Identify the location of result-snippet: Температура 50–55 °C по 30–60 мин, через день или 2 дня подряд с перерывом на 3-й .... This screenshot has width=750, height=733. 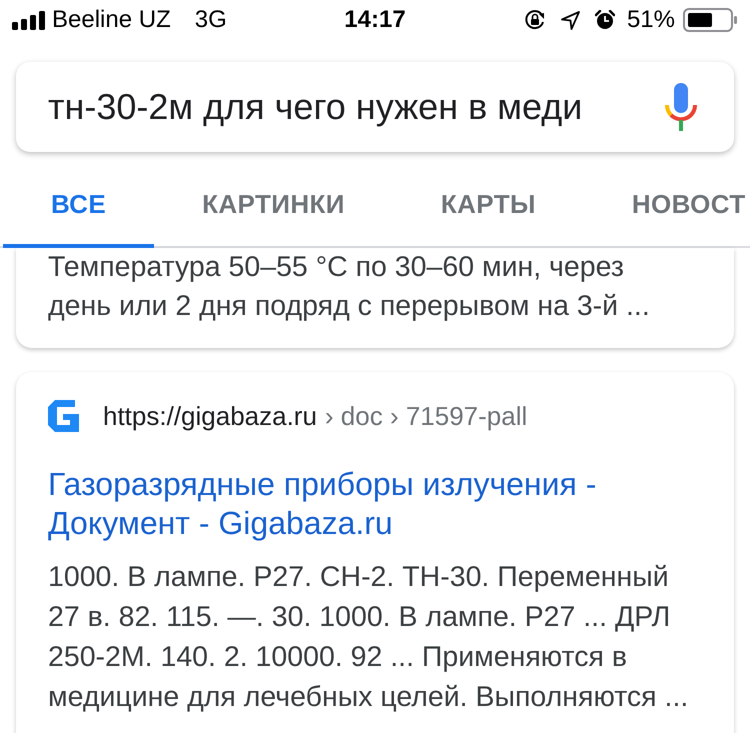
(349, 287).